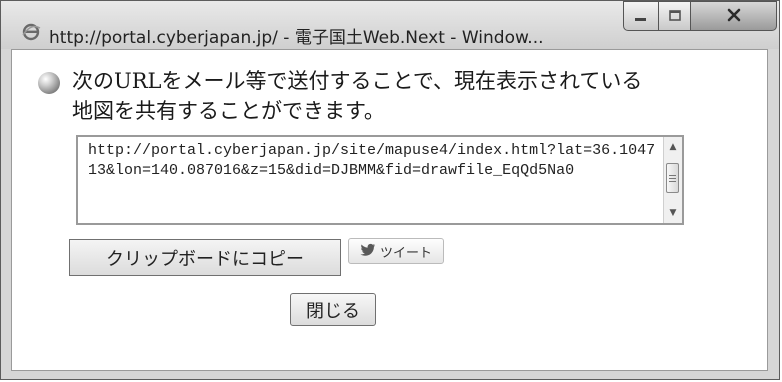  What do you see at coordinates (673, 213) in the screenshot?
I see `scroll-down-arrow-icon: ▼` at bounding box center [673, 213].